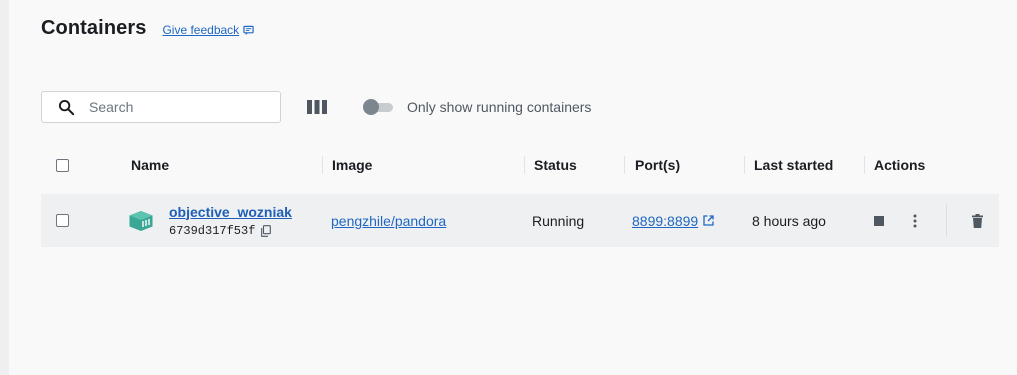 Image resolution: width=1017 pixels, height=375 pixels. I want to click on stop-button, so click(879, 220).